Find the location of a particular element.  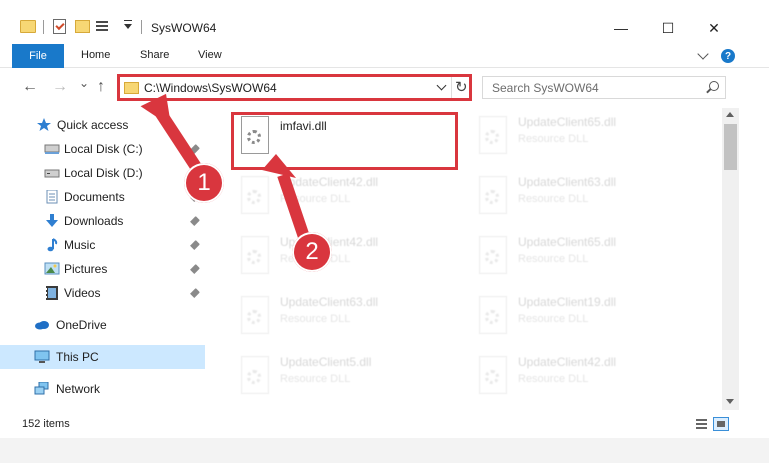

sidebar-item-music: Music is located at coordinates (102, 245).